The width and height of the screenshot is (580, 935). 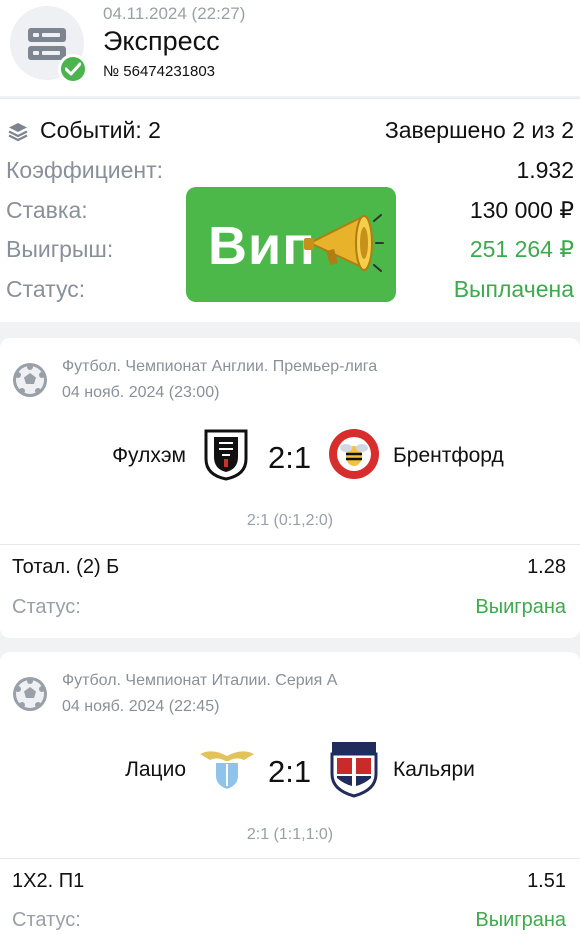 What do you see at coordinates (18, 132) in the screenshot?
I see `layers-icon` at bounding box center [18, 132].